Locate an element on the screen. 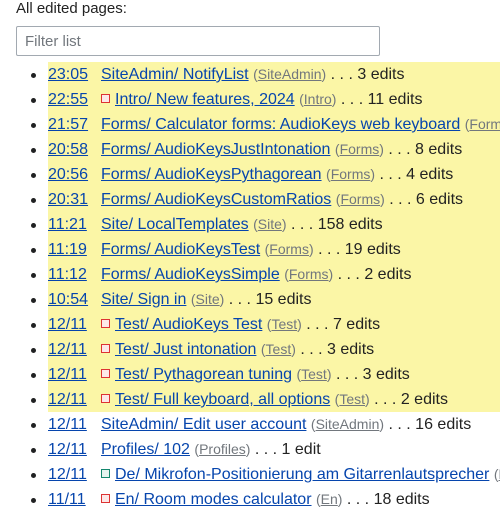  page-title-link: SiteAdmin/ Edit user account is located at coordinates (203, 424).